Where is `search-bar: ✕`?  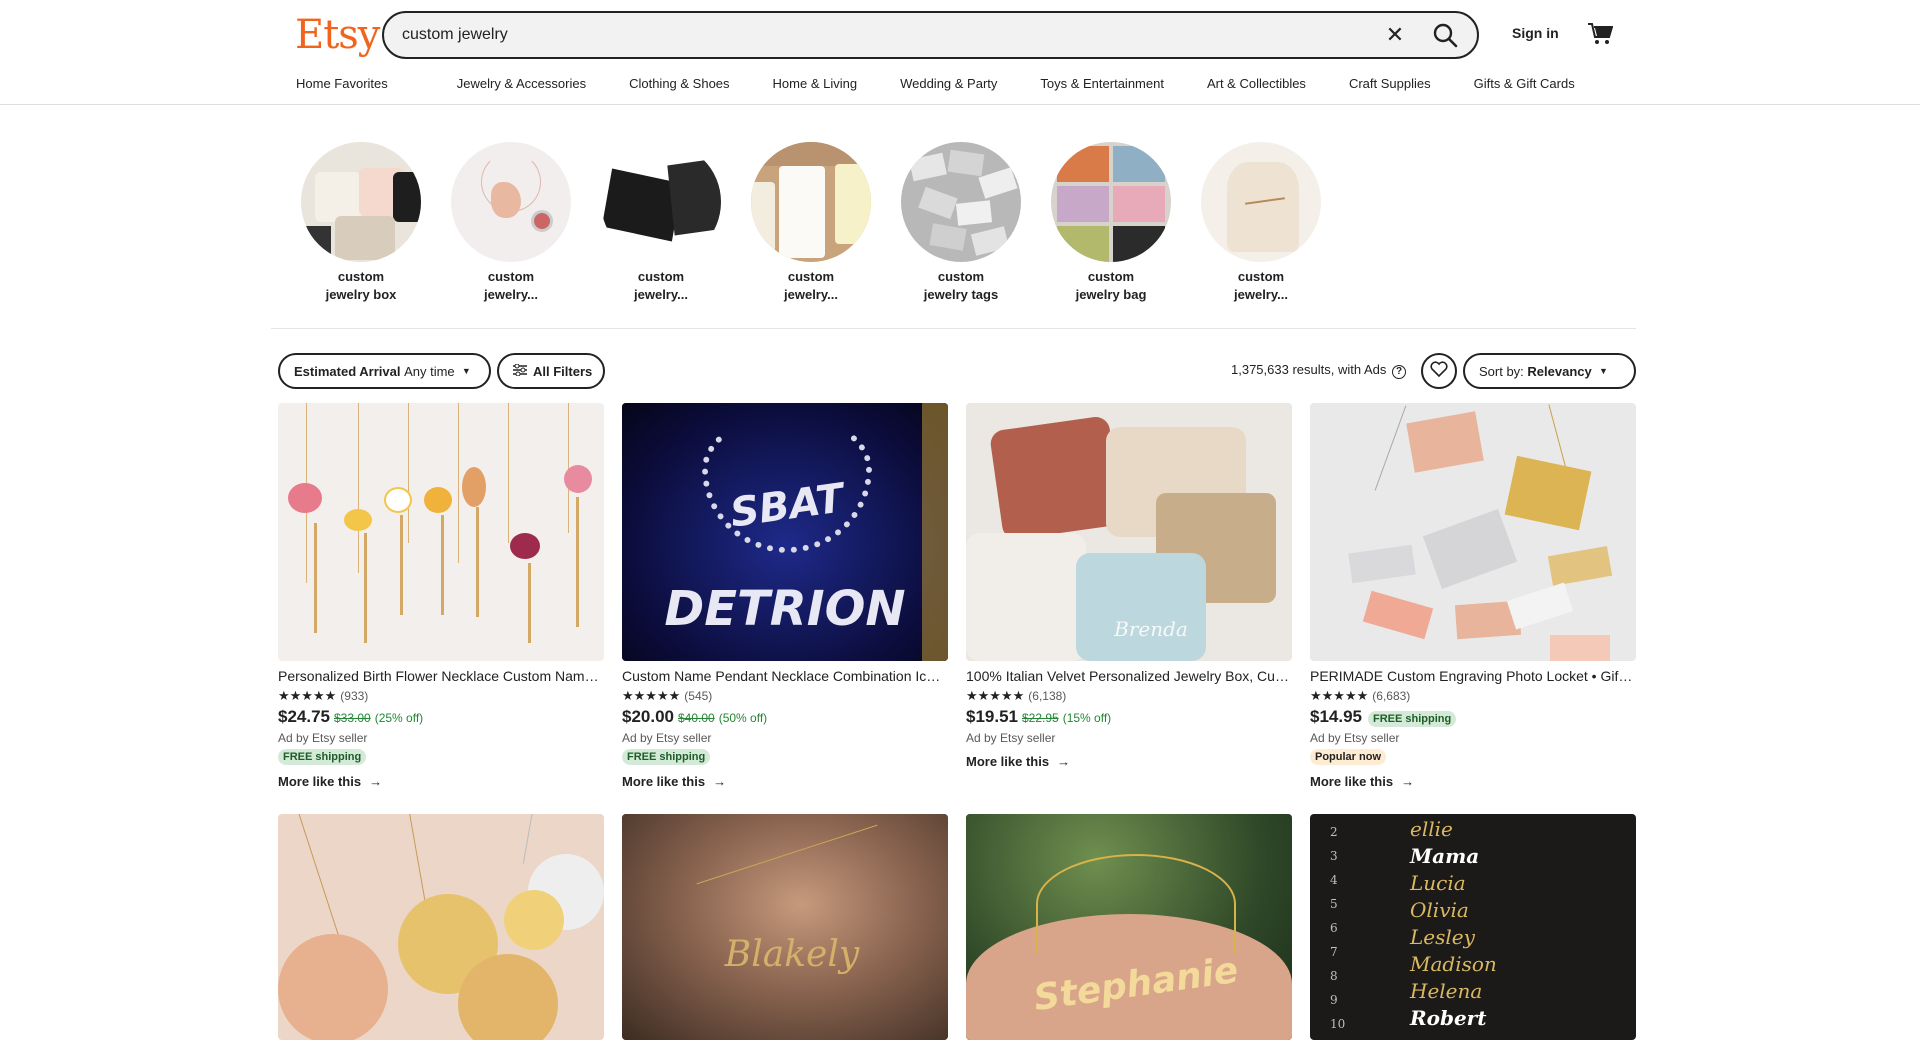
search-bar: ✕ is located at coordinates (930, 35).